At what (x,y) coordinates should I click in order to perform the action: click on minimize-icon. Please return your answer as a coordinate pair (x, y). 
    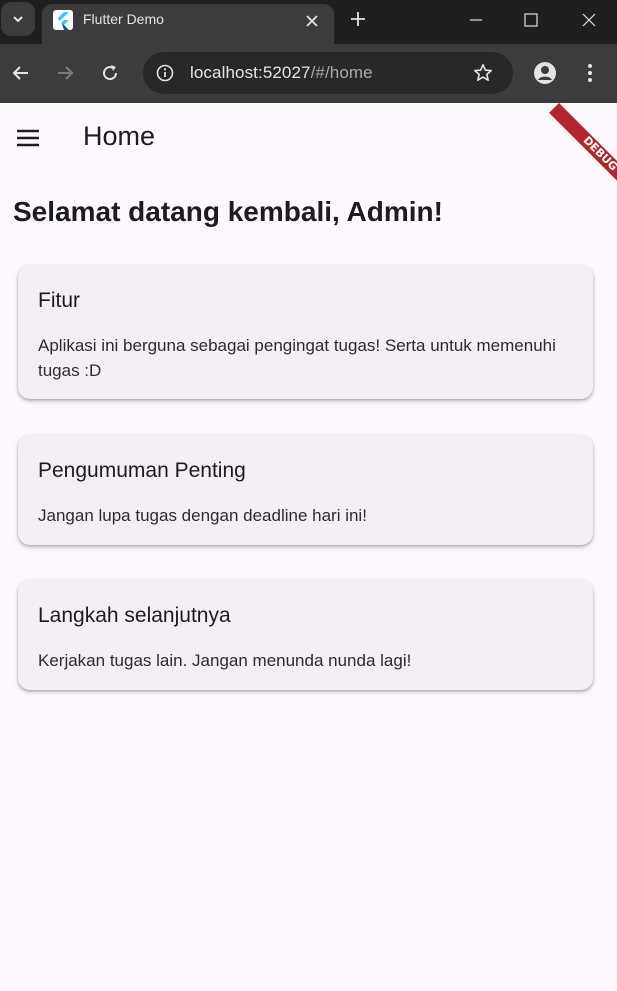
    Looking at the image, I should click on (476, 20).